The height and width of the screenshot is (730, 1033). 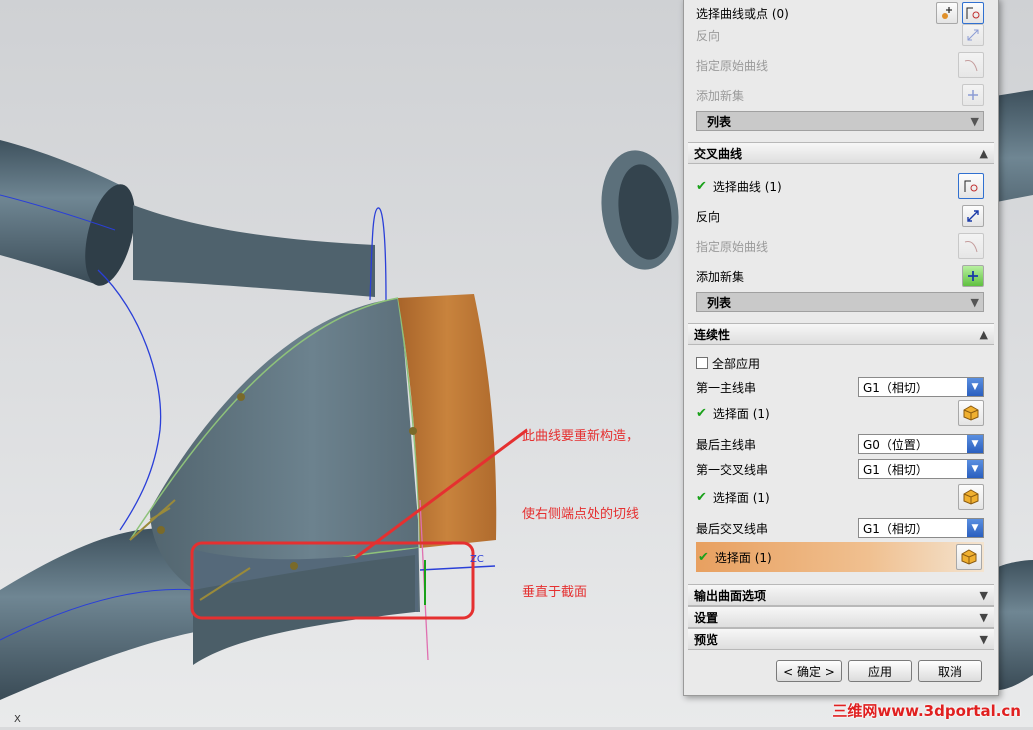 I want to click on settings-header: 设置 ▼, so click(x=841, y=617).